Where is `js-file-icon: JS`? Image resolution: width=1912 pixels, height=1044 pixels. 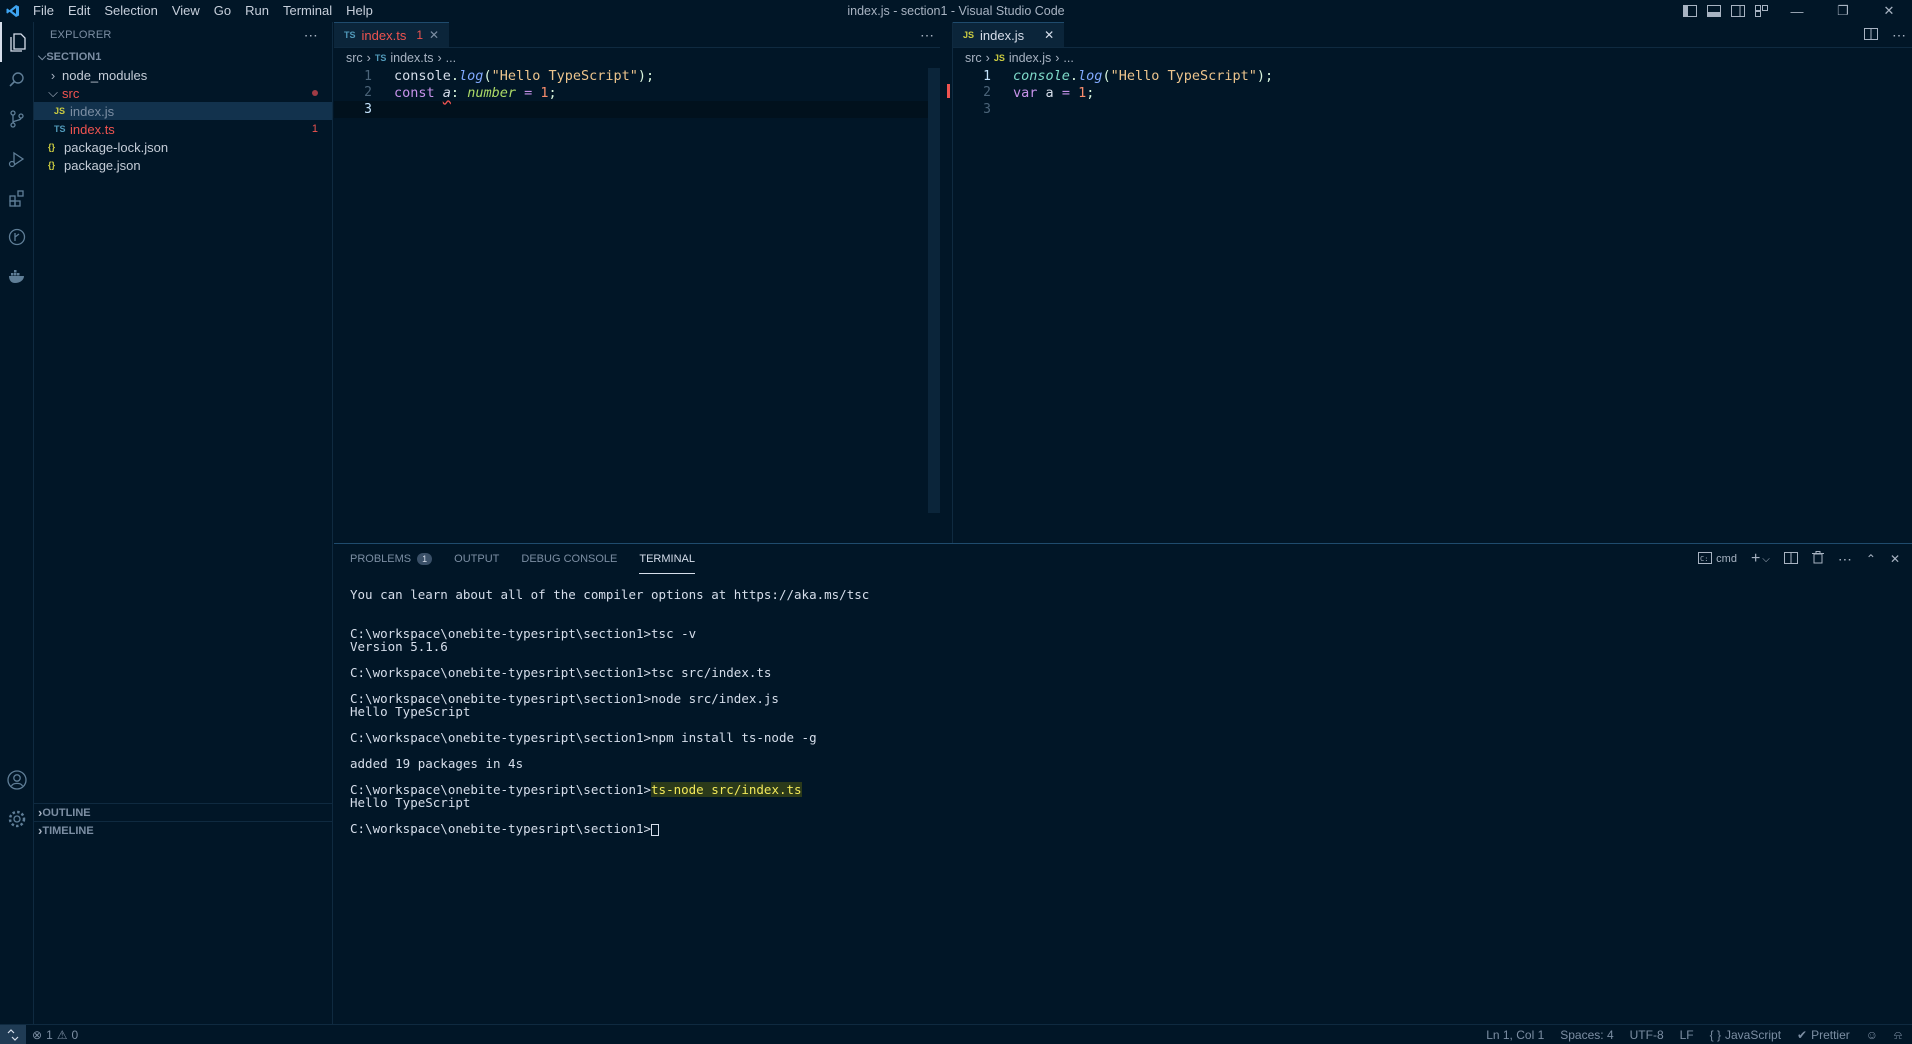
js-file-icon: JS is located at coordinates (969, 35).